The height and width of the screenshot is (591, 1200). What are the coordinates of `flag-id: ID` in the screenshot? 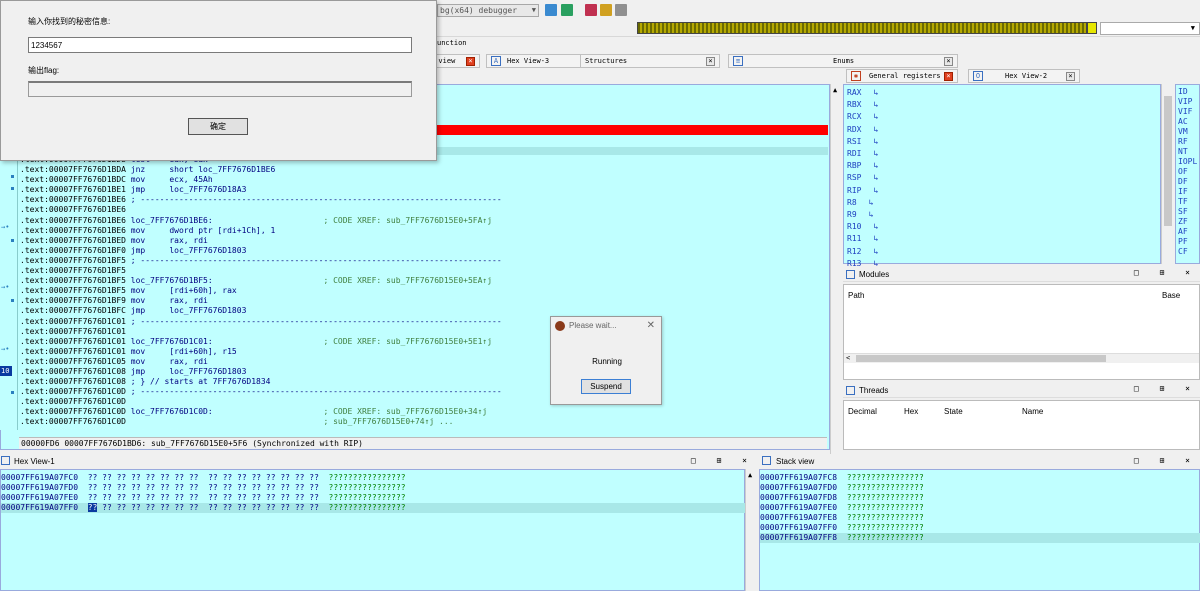 It's located at (1183, 92).